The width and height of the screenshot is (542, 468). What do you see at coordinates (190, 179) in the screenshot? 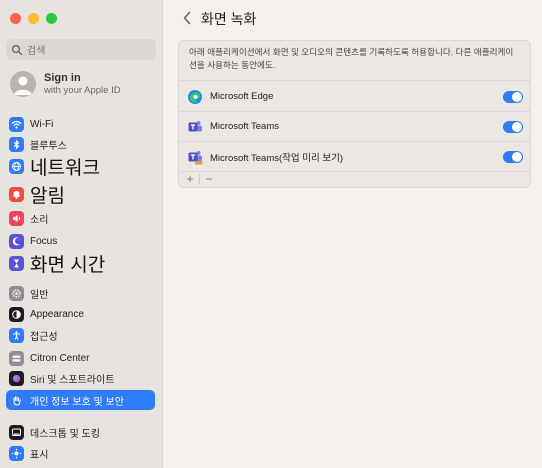
I see `add-app-button: +` at bounding box center [190, 179].